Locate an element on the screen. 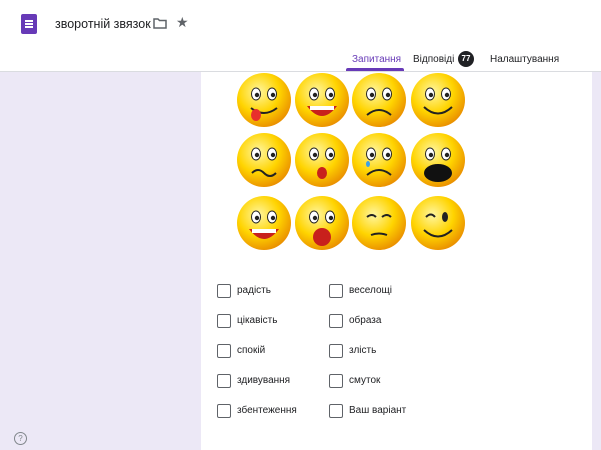 The height and width of the screenshot is (450, 601). responses-count-badge: 77 is located at coordinates (466, 59).